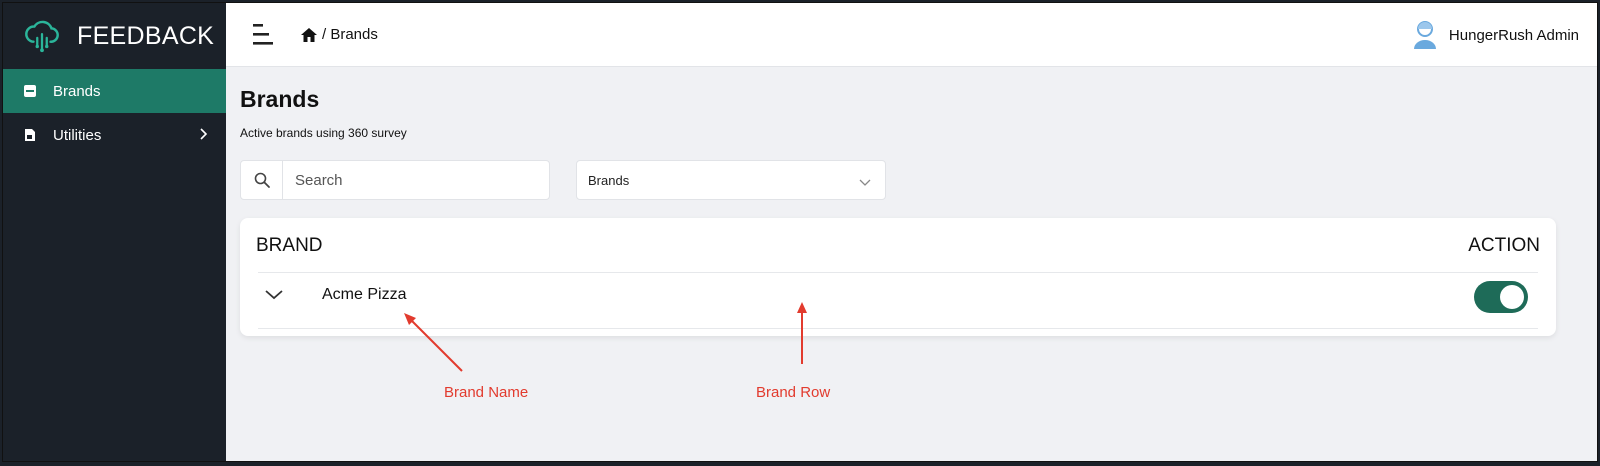 The height and width of the screenshot is (466, 1600). I want to click on annotation-brand-row: Brand Row, so click(793, 392).